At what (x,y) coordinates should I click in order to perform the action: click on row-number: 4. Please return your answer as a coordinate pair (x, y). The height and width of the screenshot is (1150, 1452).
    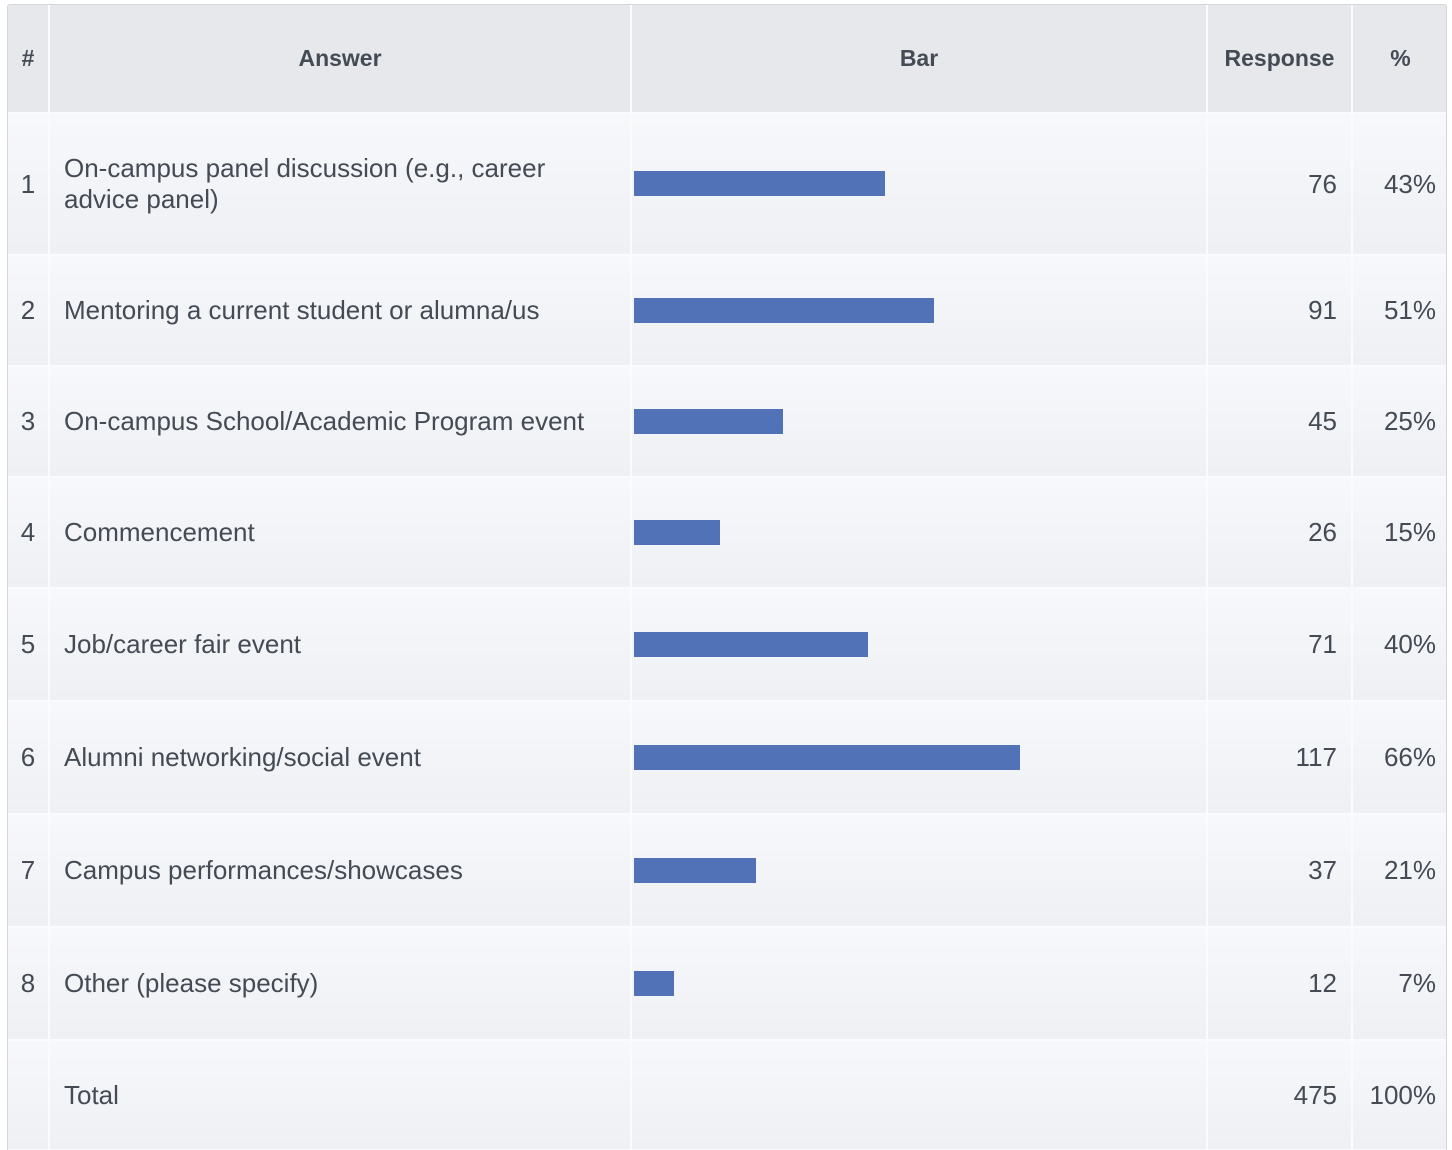
    Looking at the image, I should click on (29, 533).